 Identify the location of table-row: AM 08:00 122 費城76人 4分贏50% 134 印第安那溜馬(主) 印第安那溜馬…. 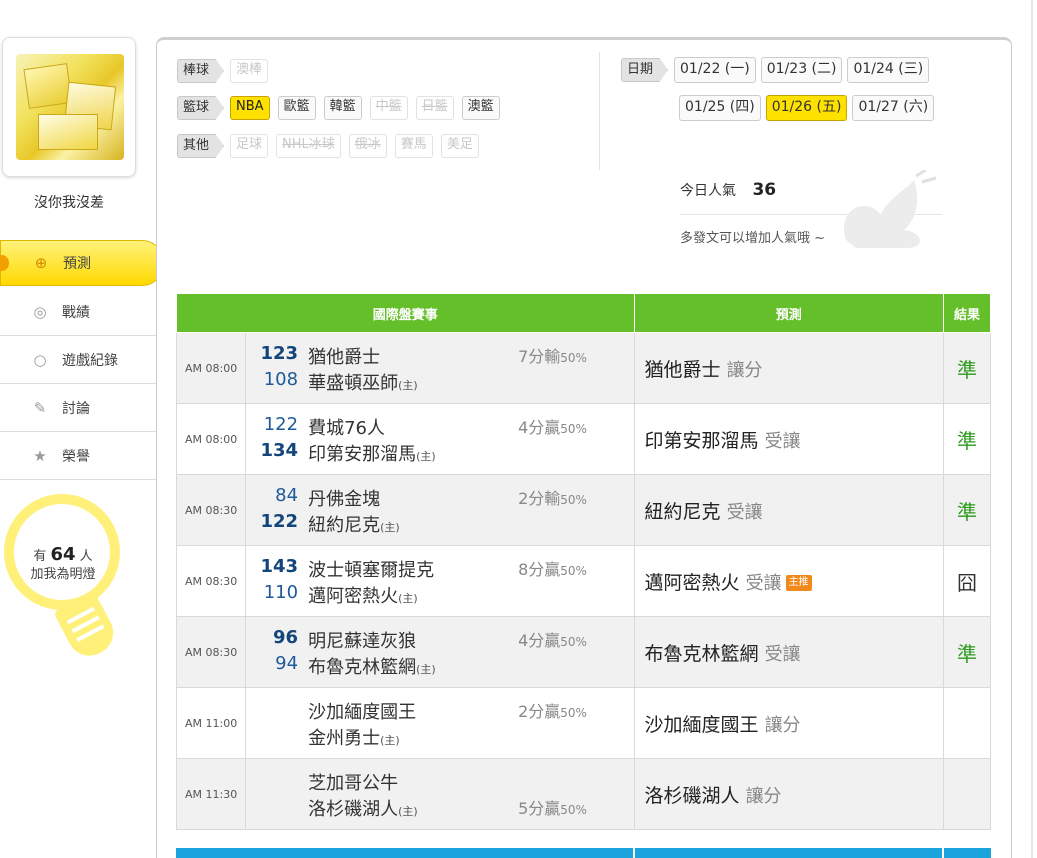
(583, 439).